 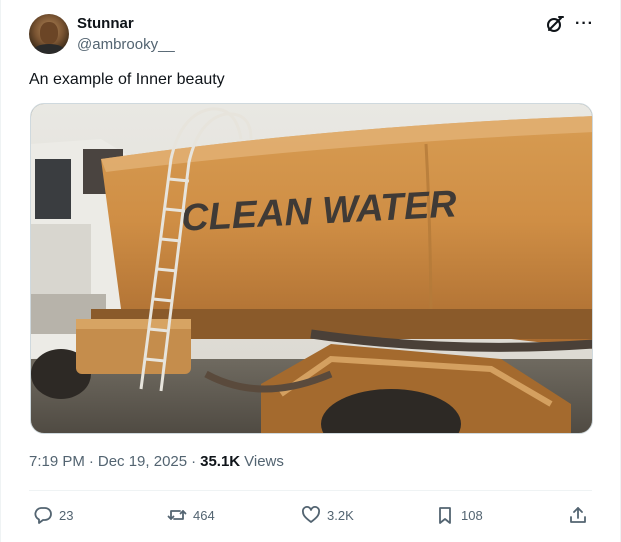 What do you see at coordinates (204, 515) in the screenshot?
I see `repost-count: 464` at bounding box center [204, 515].